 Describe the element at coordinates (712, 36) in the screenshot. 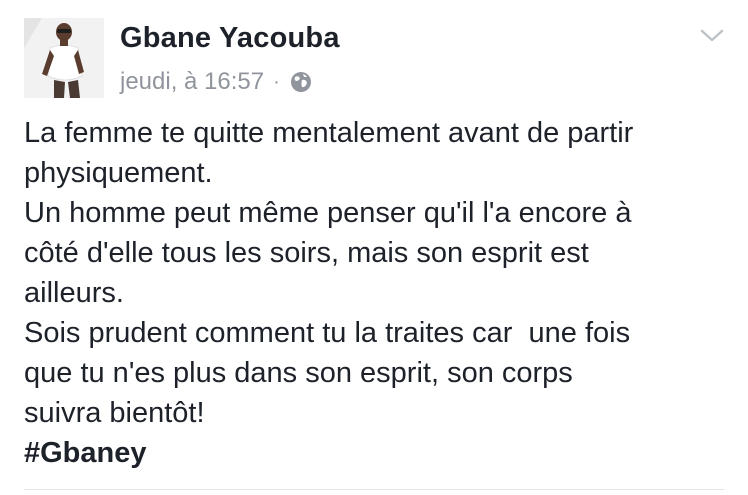

I see `chevron-down-icon` at that location.